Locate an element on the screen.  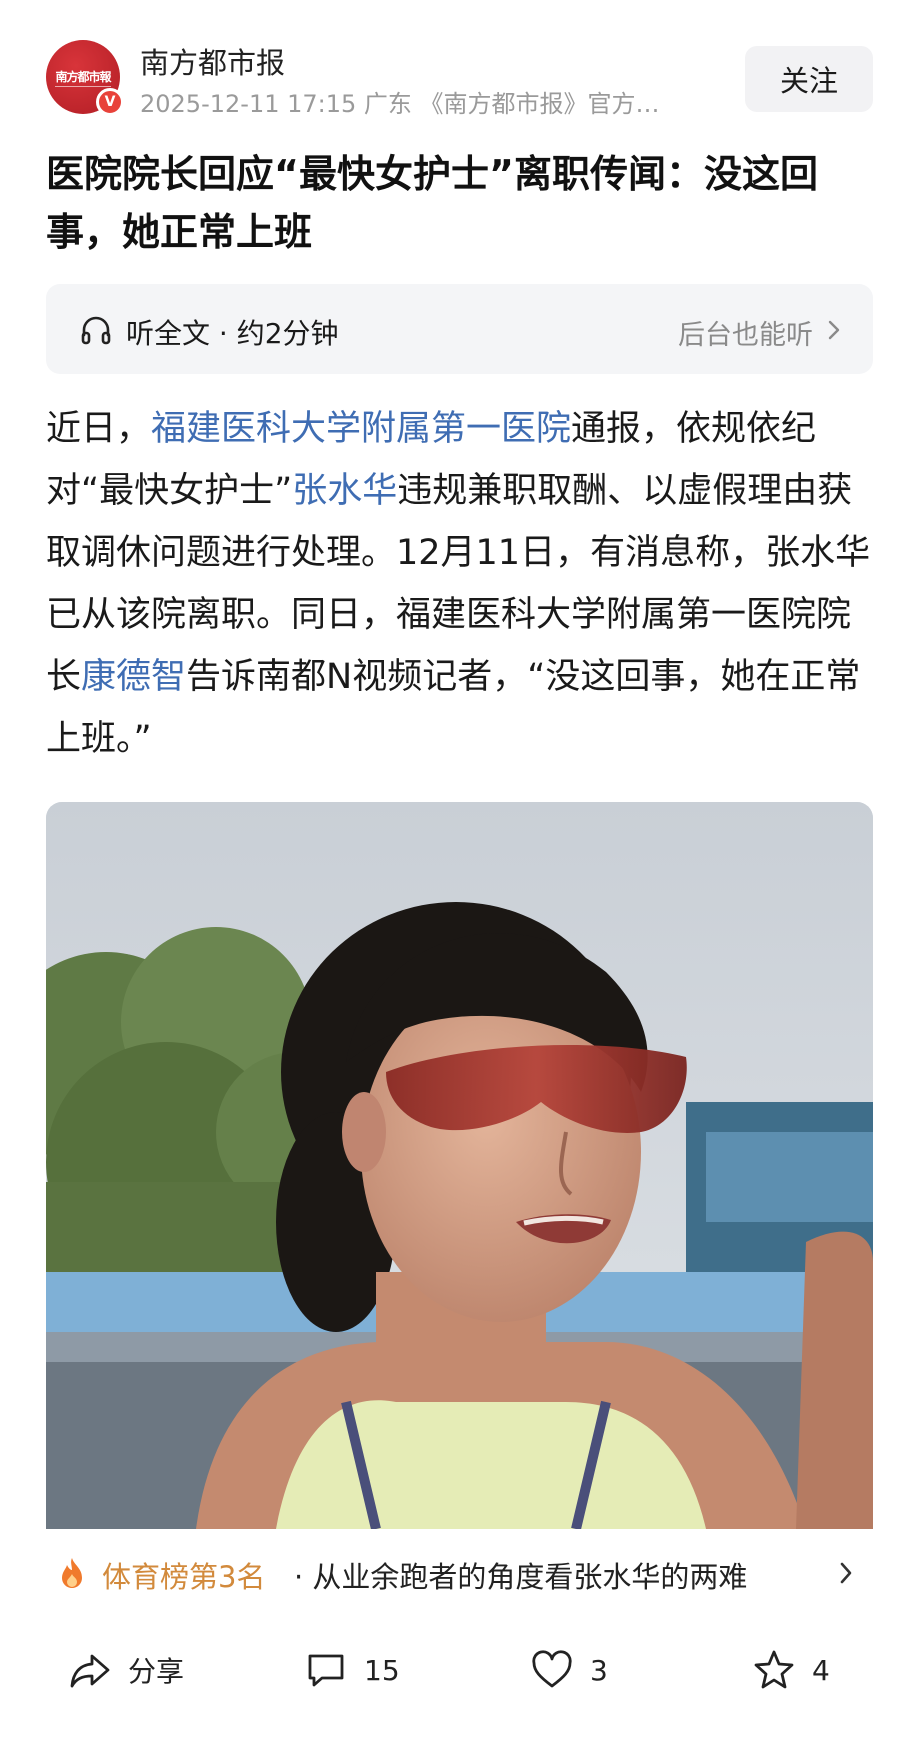
action-bar: 分享 15 3 4 is located at coordinates (459, 1670).